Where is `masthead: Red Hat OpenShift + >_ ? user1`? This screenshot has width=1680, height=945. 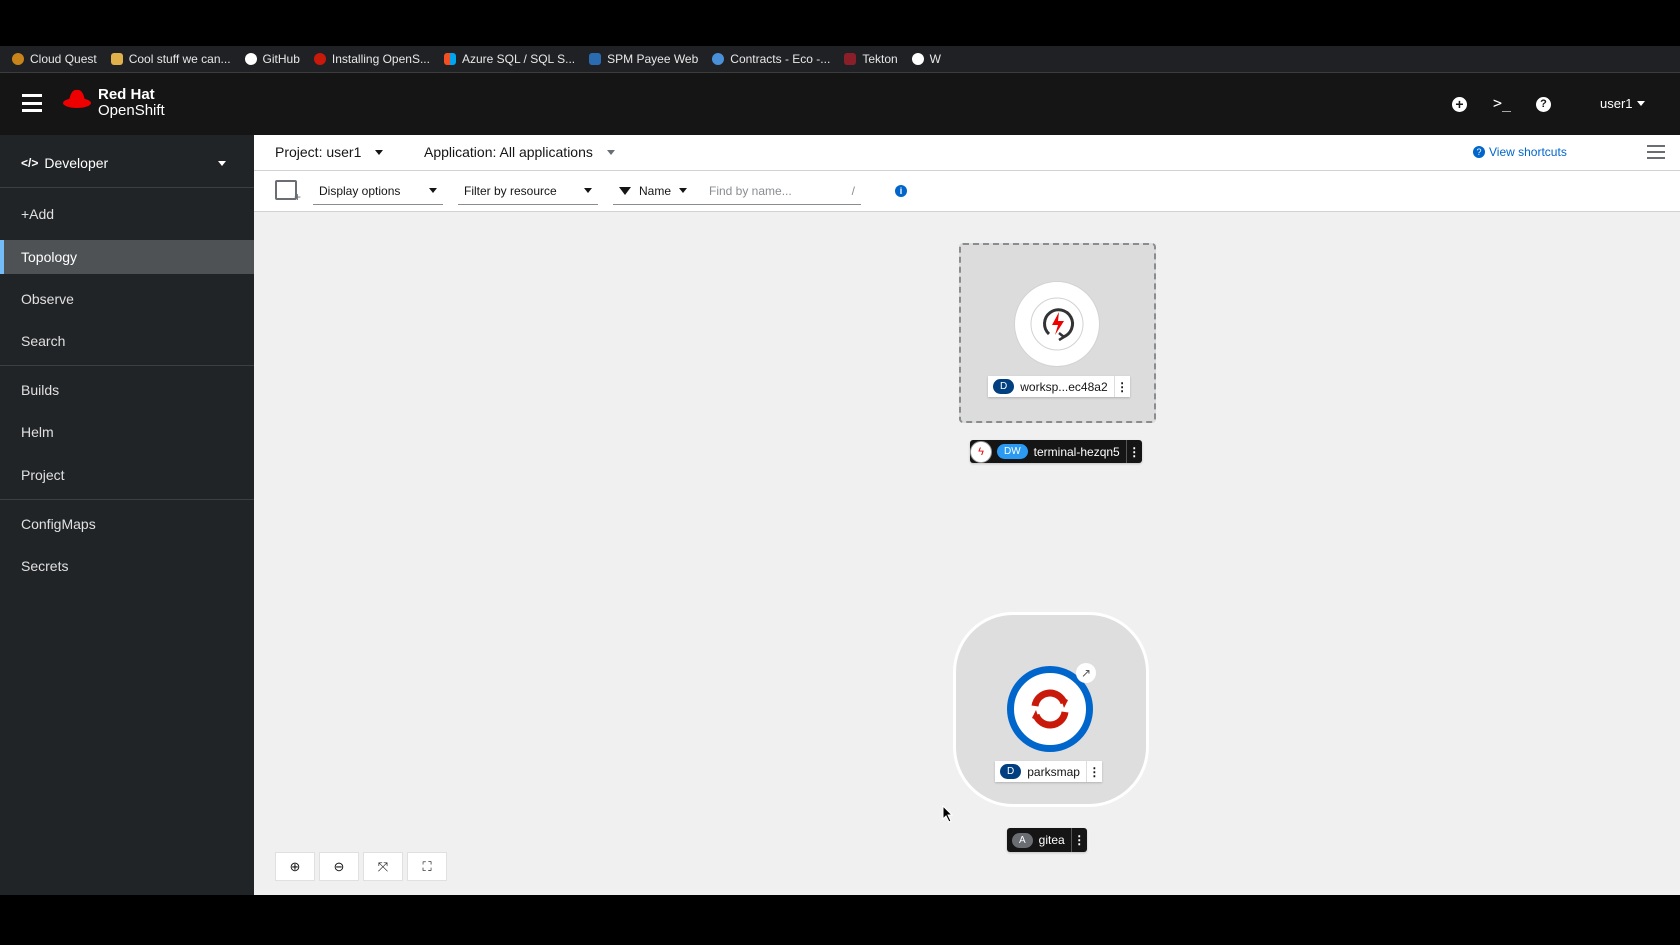
masthead: Red Hat OpenShift + >_ ? user1 is located at coordinates (840, 104).